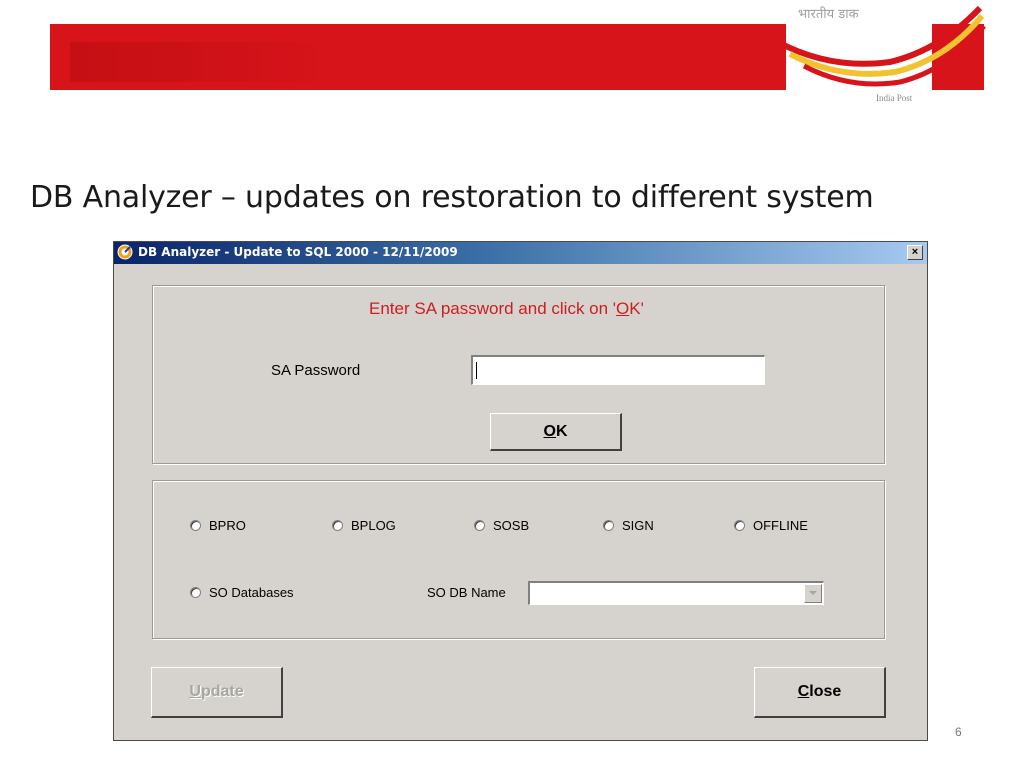 The width and height of the screenshot is (1024, 768). Describe the element at coordinates (466, 592) in the screenshot. I see `so-db-name-label: SO DB Name` at that location.